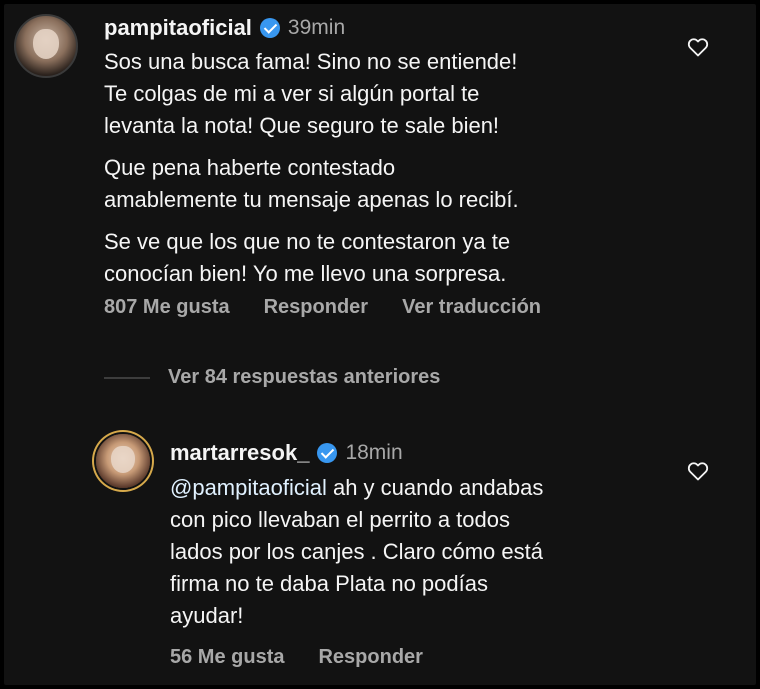 The width and height of the screenshot is (760, 689). What do you see at coordinates (123, 461) in the screenshot?
I see `avatar-martarresok` at bounding box center [123, 461].